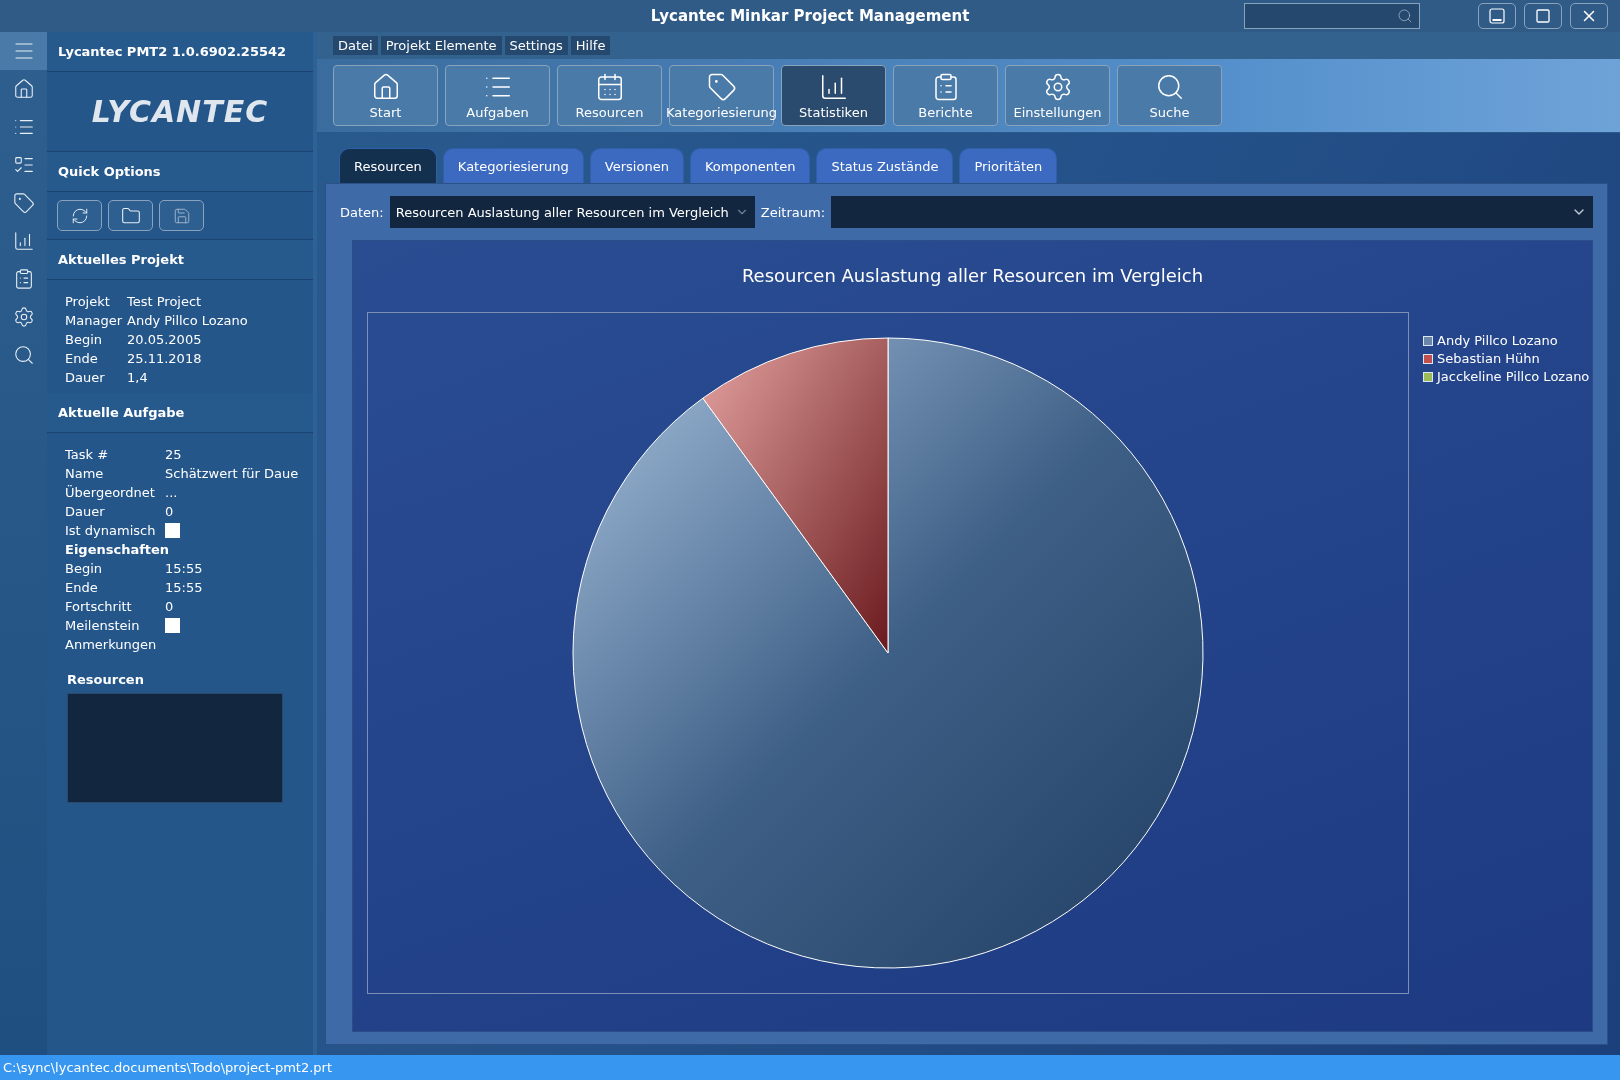 This screenshot has height=1080, width=1620. Describe the element at coordinates (181, 215) in the screenshot. I see `save-button` at that location.